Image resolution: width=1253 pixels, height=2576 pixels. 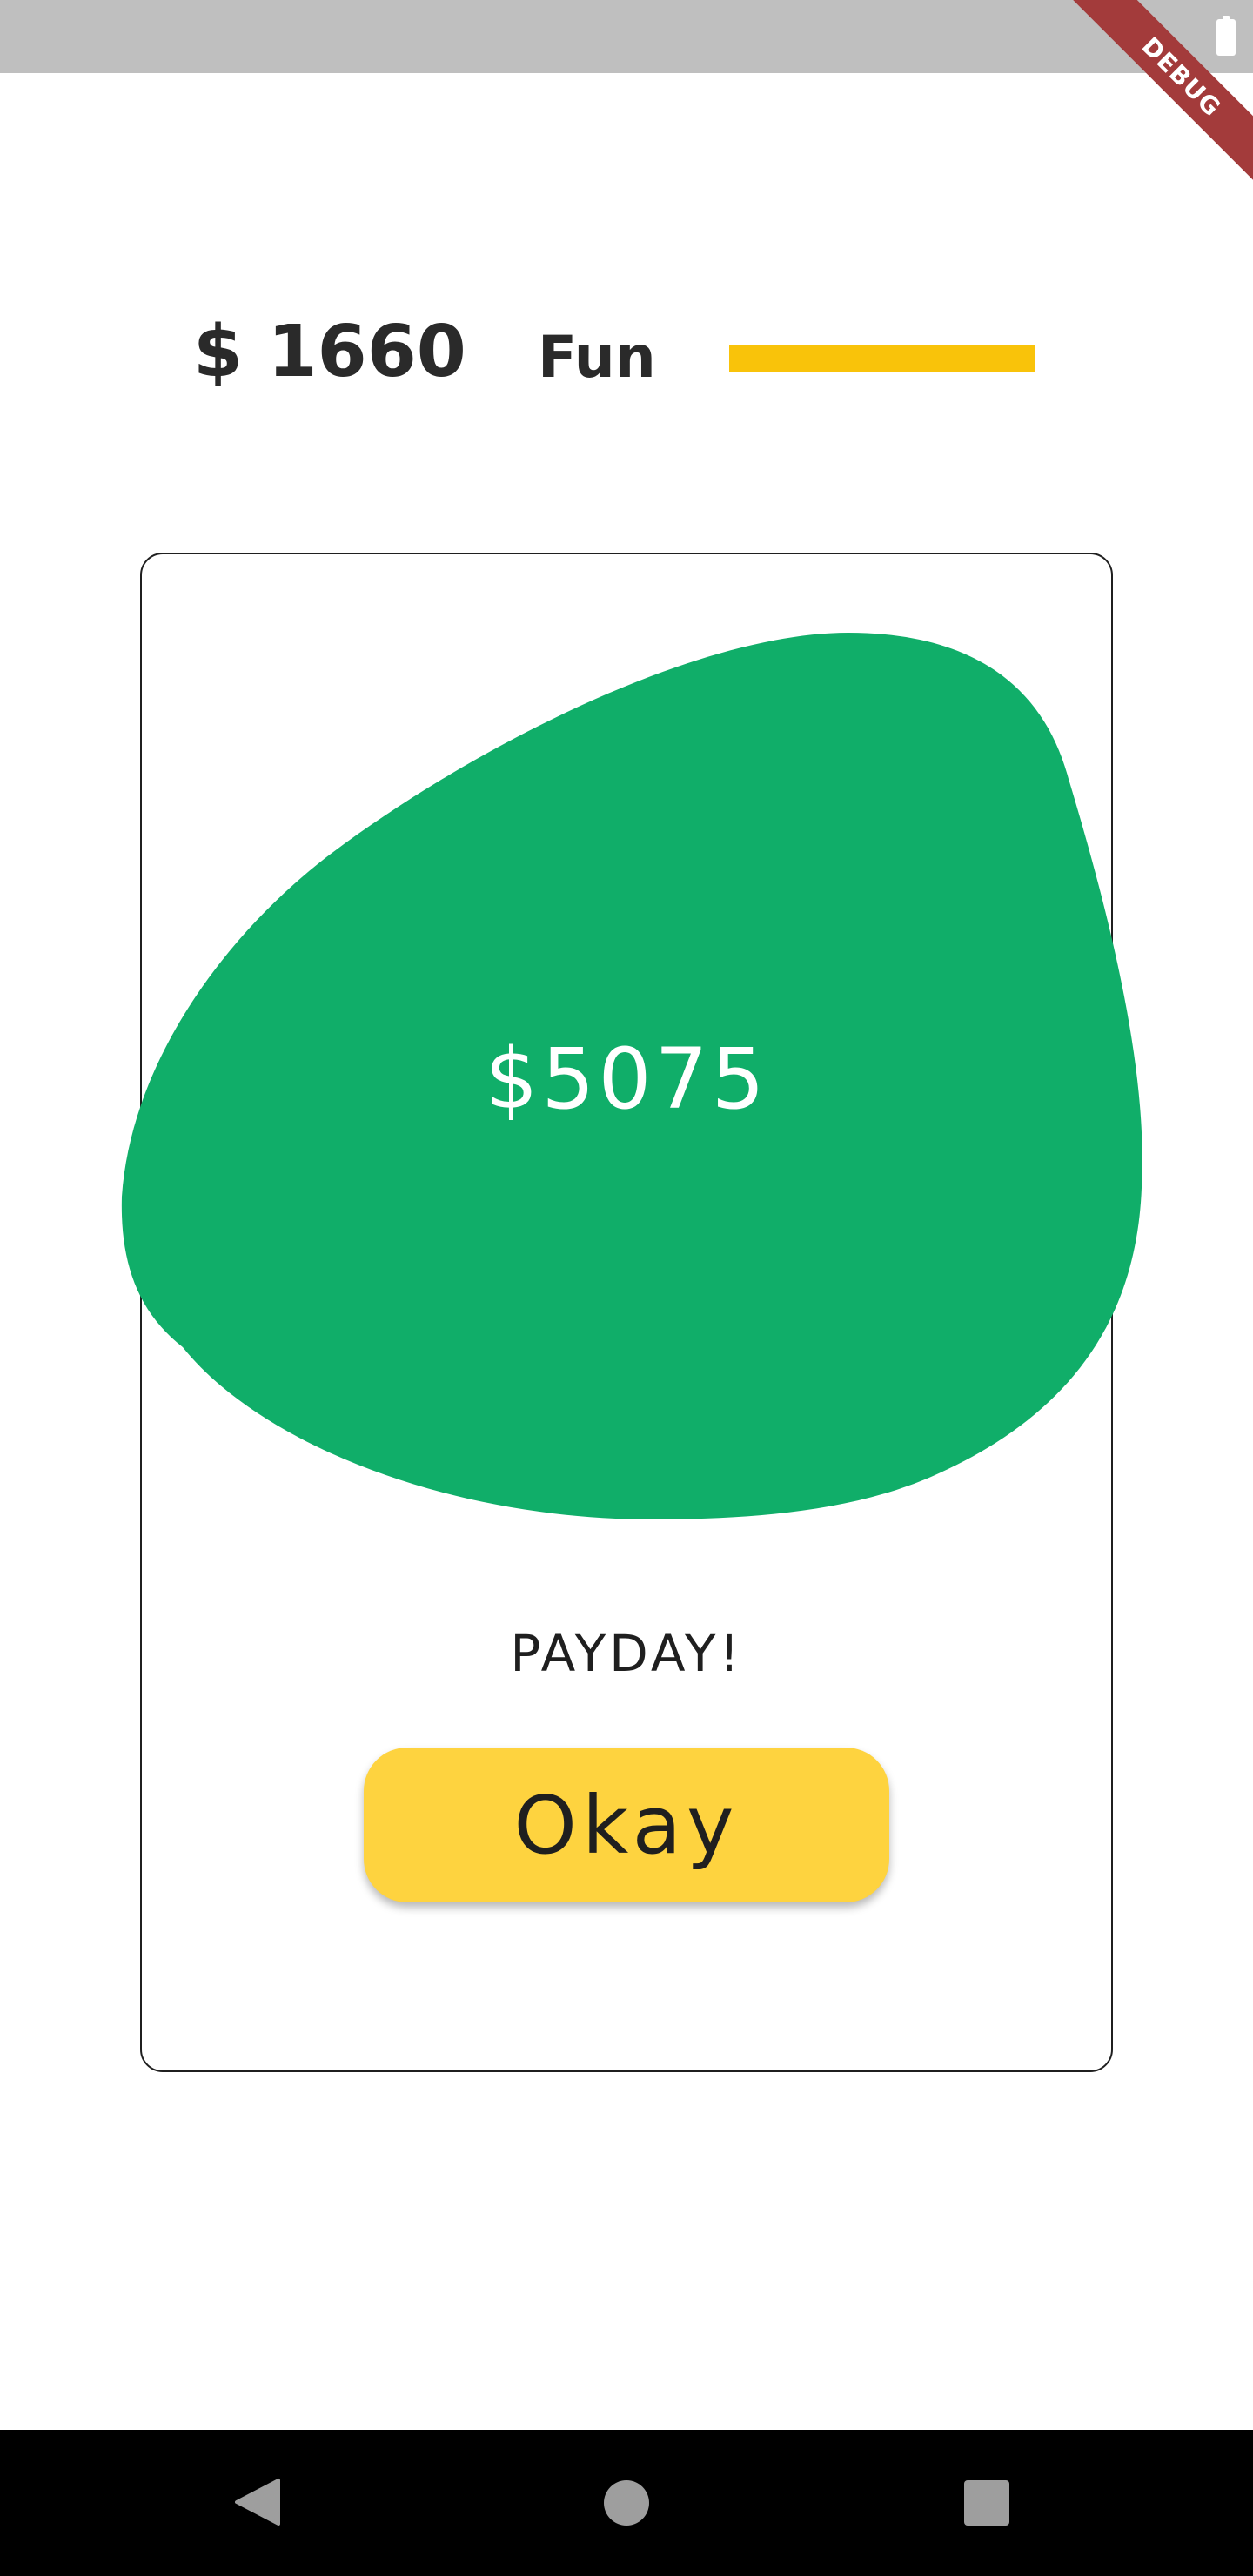 What do you see at coordinates (261, 2502) in the screenshot?
I see `back-icon` at bounding box center [261, 2502].